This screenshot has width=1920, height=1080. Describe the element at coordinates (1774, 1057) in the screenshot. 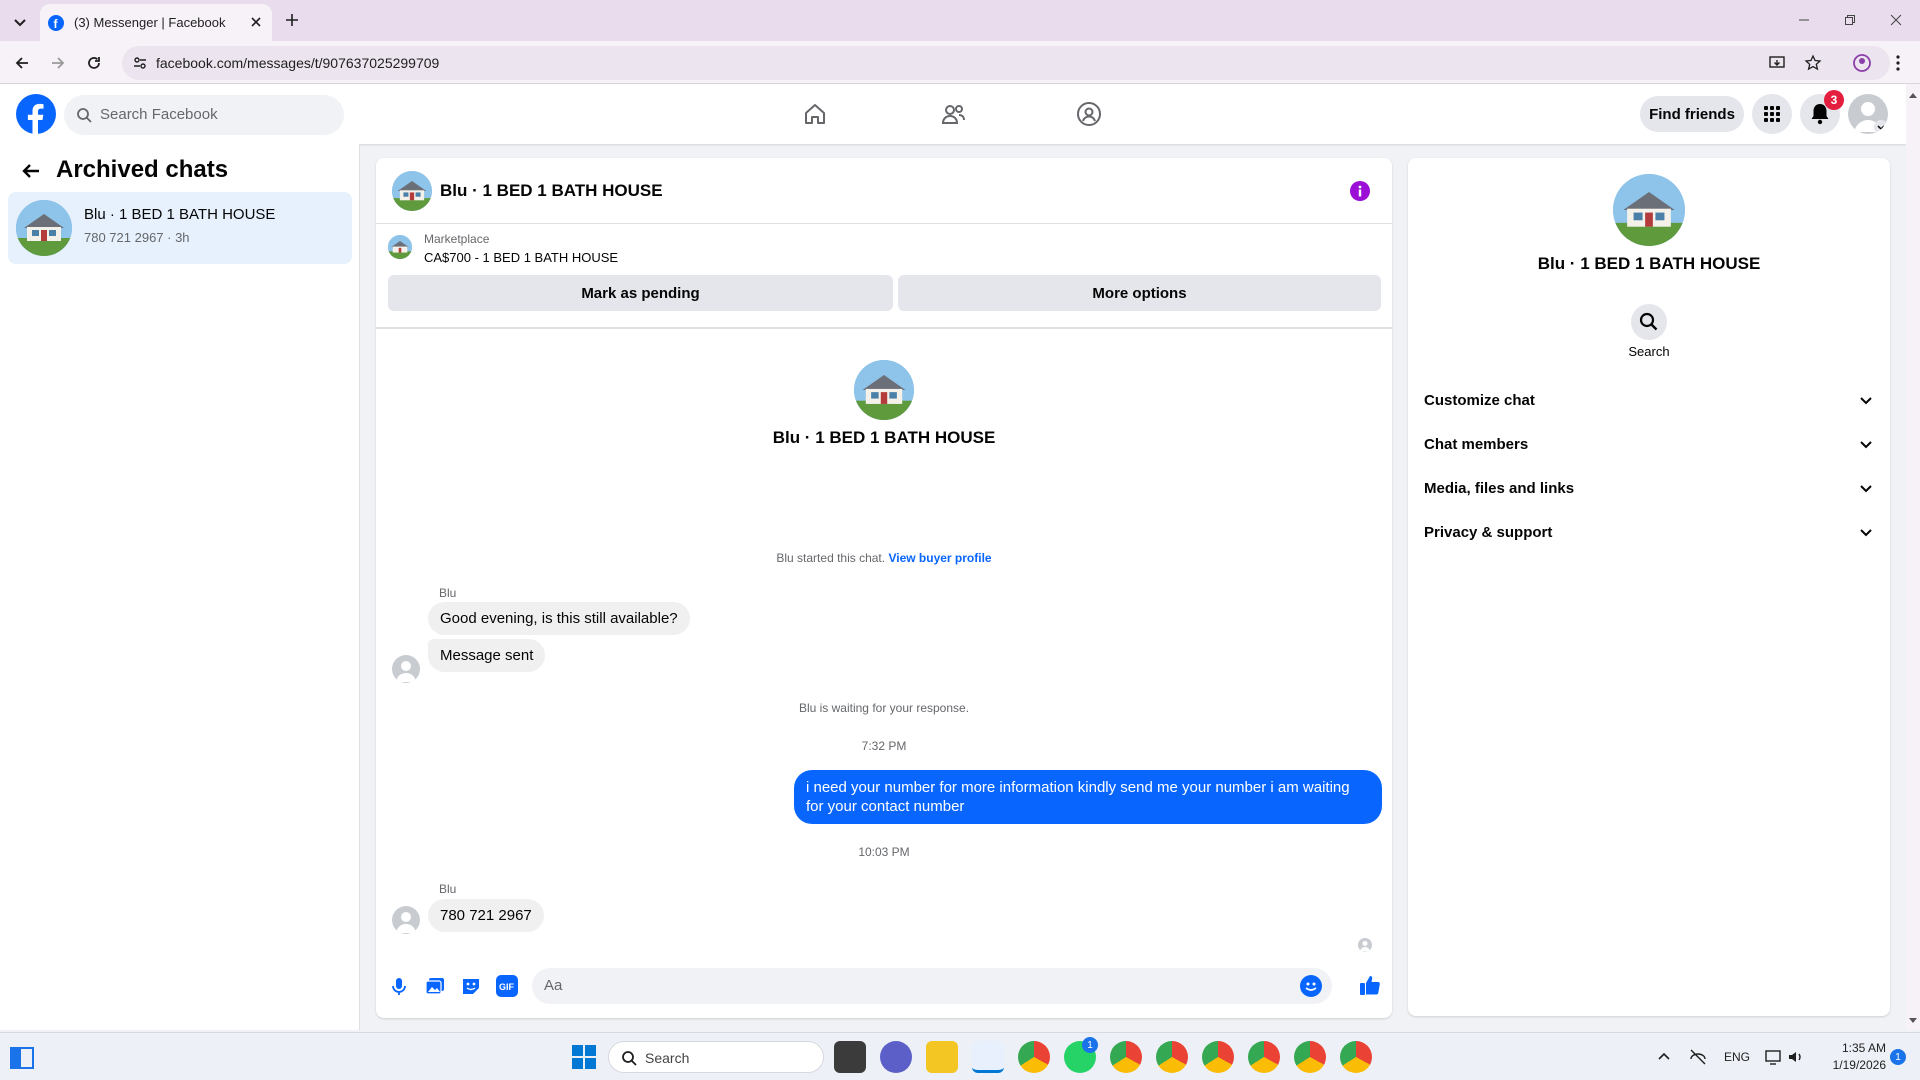

I see `display-icon` at that location.